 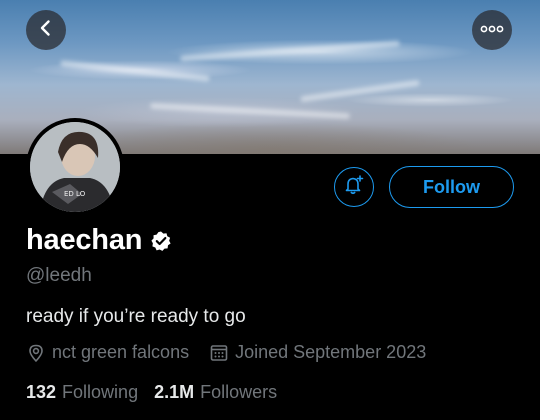 What do you see at coordinates (239, 392) in the screenshot?
I see `followers-label: Followers` at bounding box center [239, 392].